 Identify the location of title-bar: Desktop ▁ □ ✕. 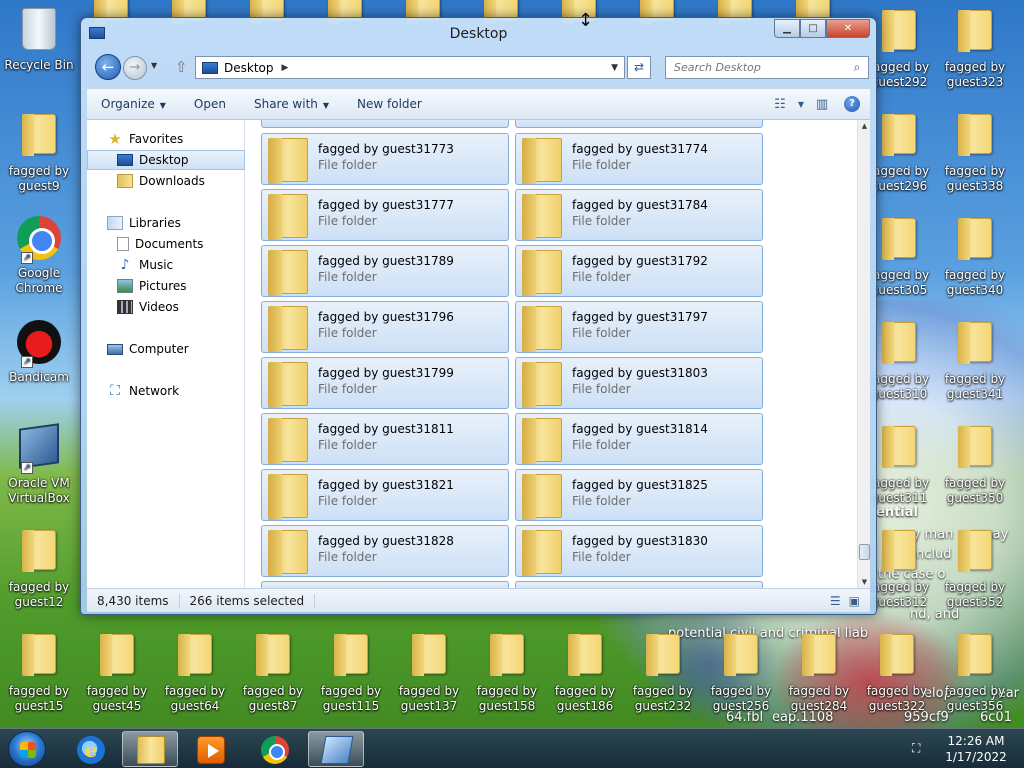
(478, 33).